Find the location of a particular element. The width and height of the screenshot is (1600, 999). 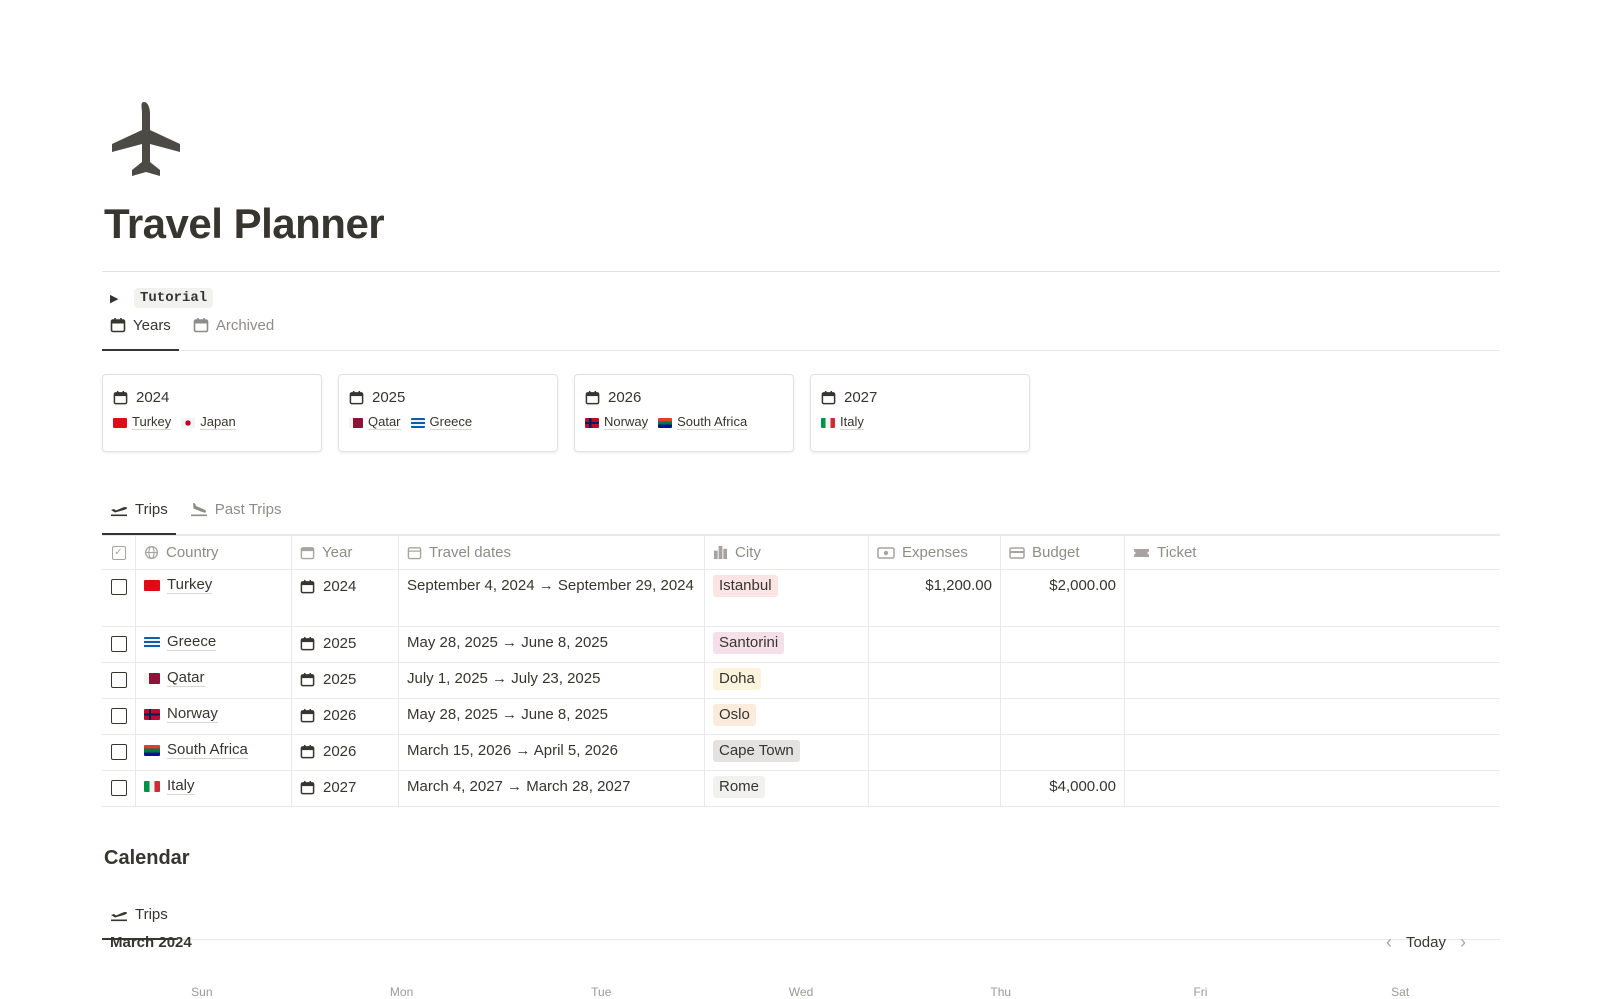

tab-calendar-trips: Trips is located at coordinates (139, 919).